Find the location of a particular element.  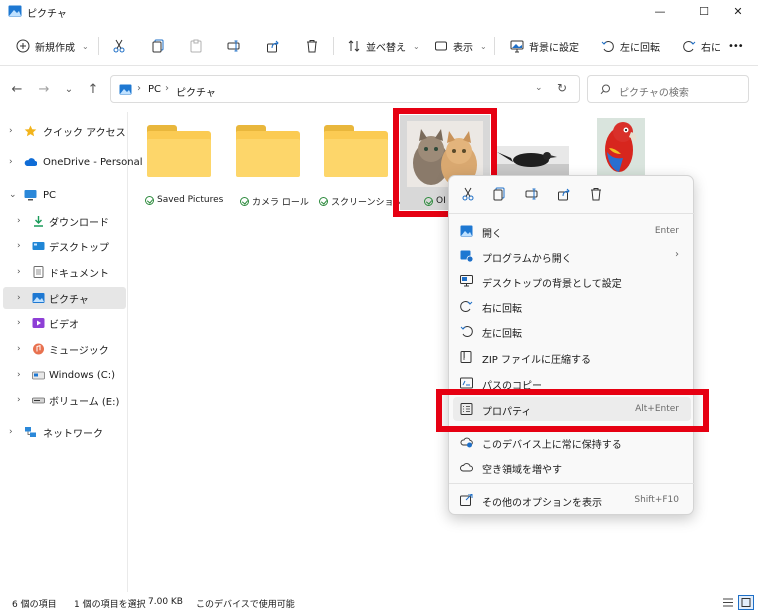

large-icons-view-icon is located at coordinates (746, 602).